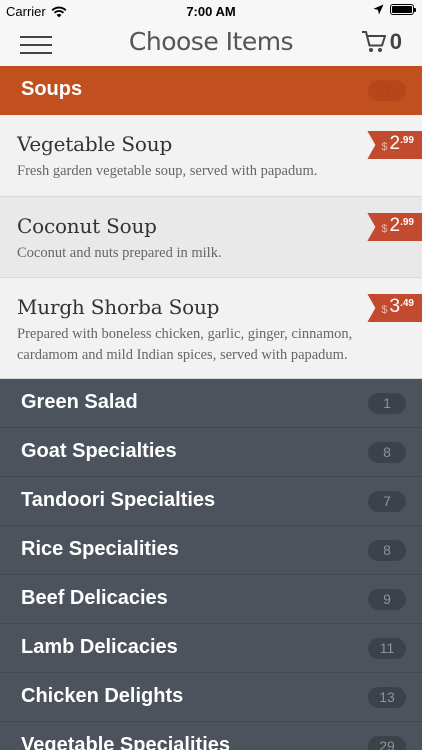 This screenshot has width=422, height=750. What do you see at coordinates (94, 598) in the screenshot?
I see `category-label: Beef Delicacies` at bounding box center [94, 598].